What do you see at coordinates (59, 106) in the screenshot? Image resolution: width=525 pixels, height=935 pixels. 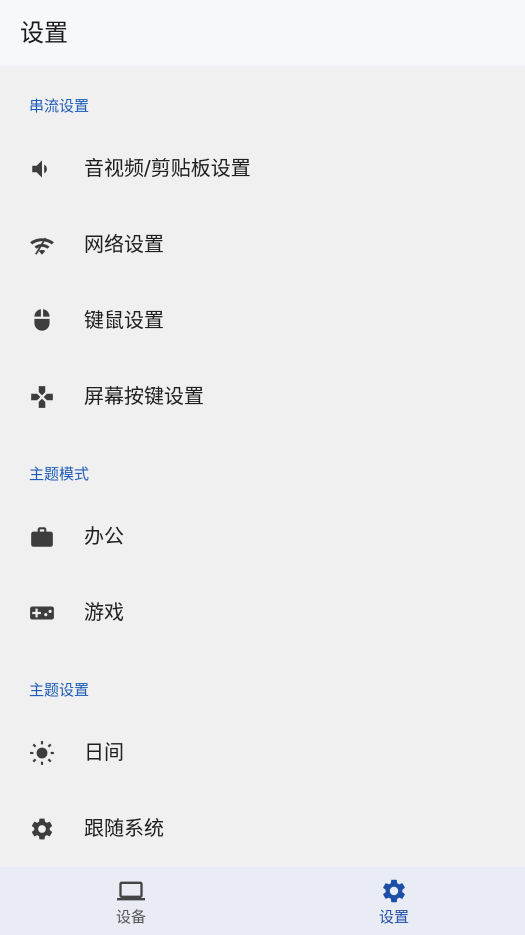 I see `section-header-streaming: 串流设置` at bounding box center [59, 106].